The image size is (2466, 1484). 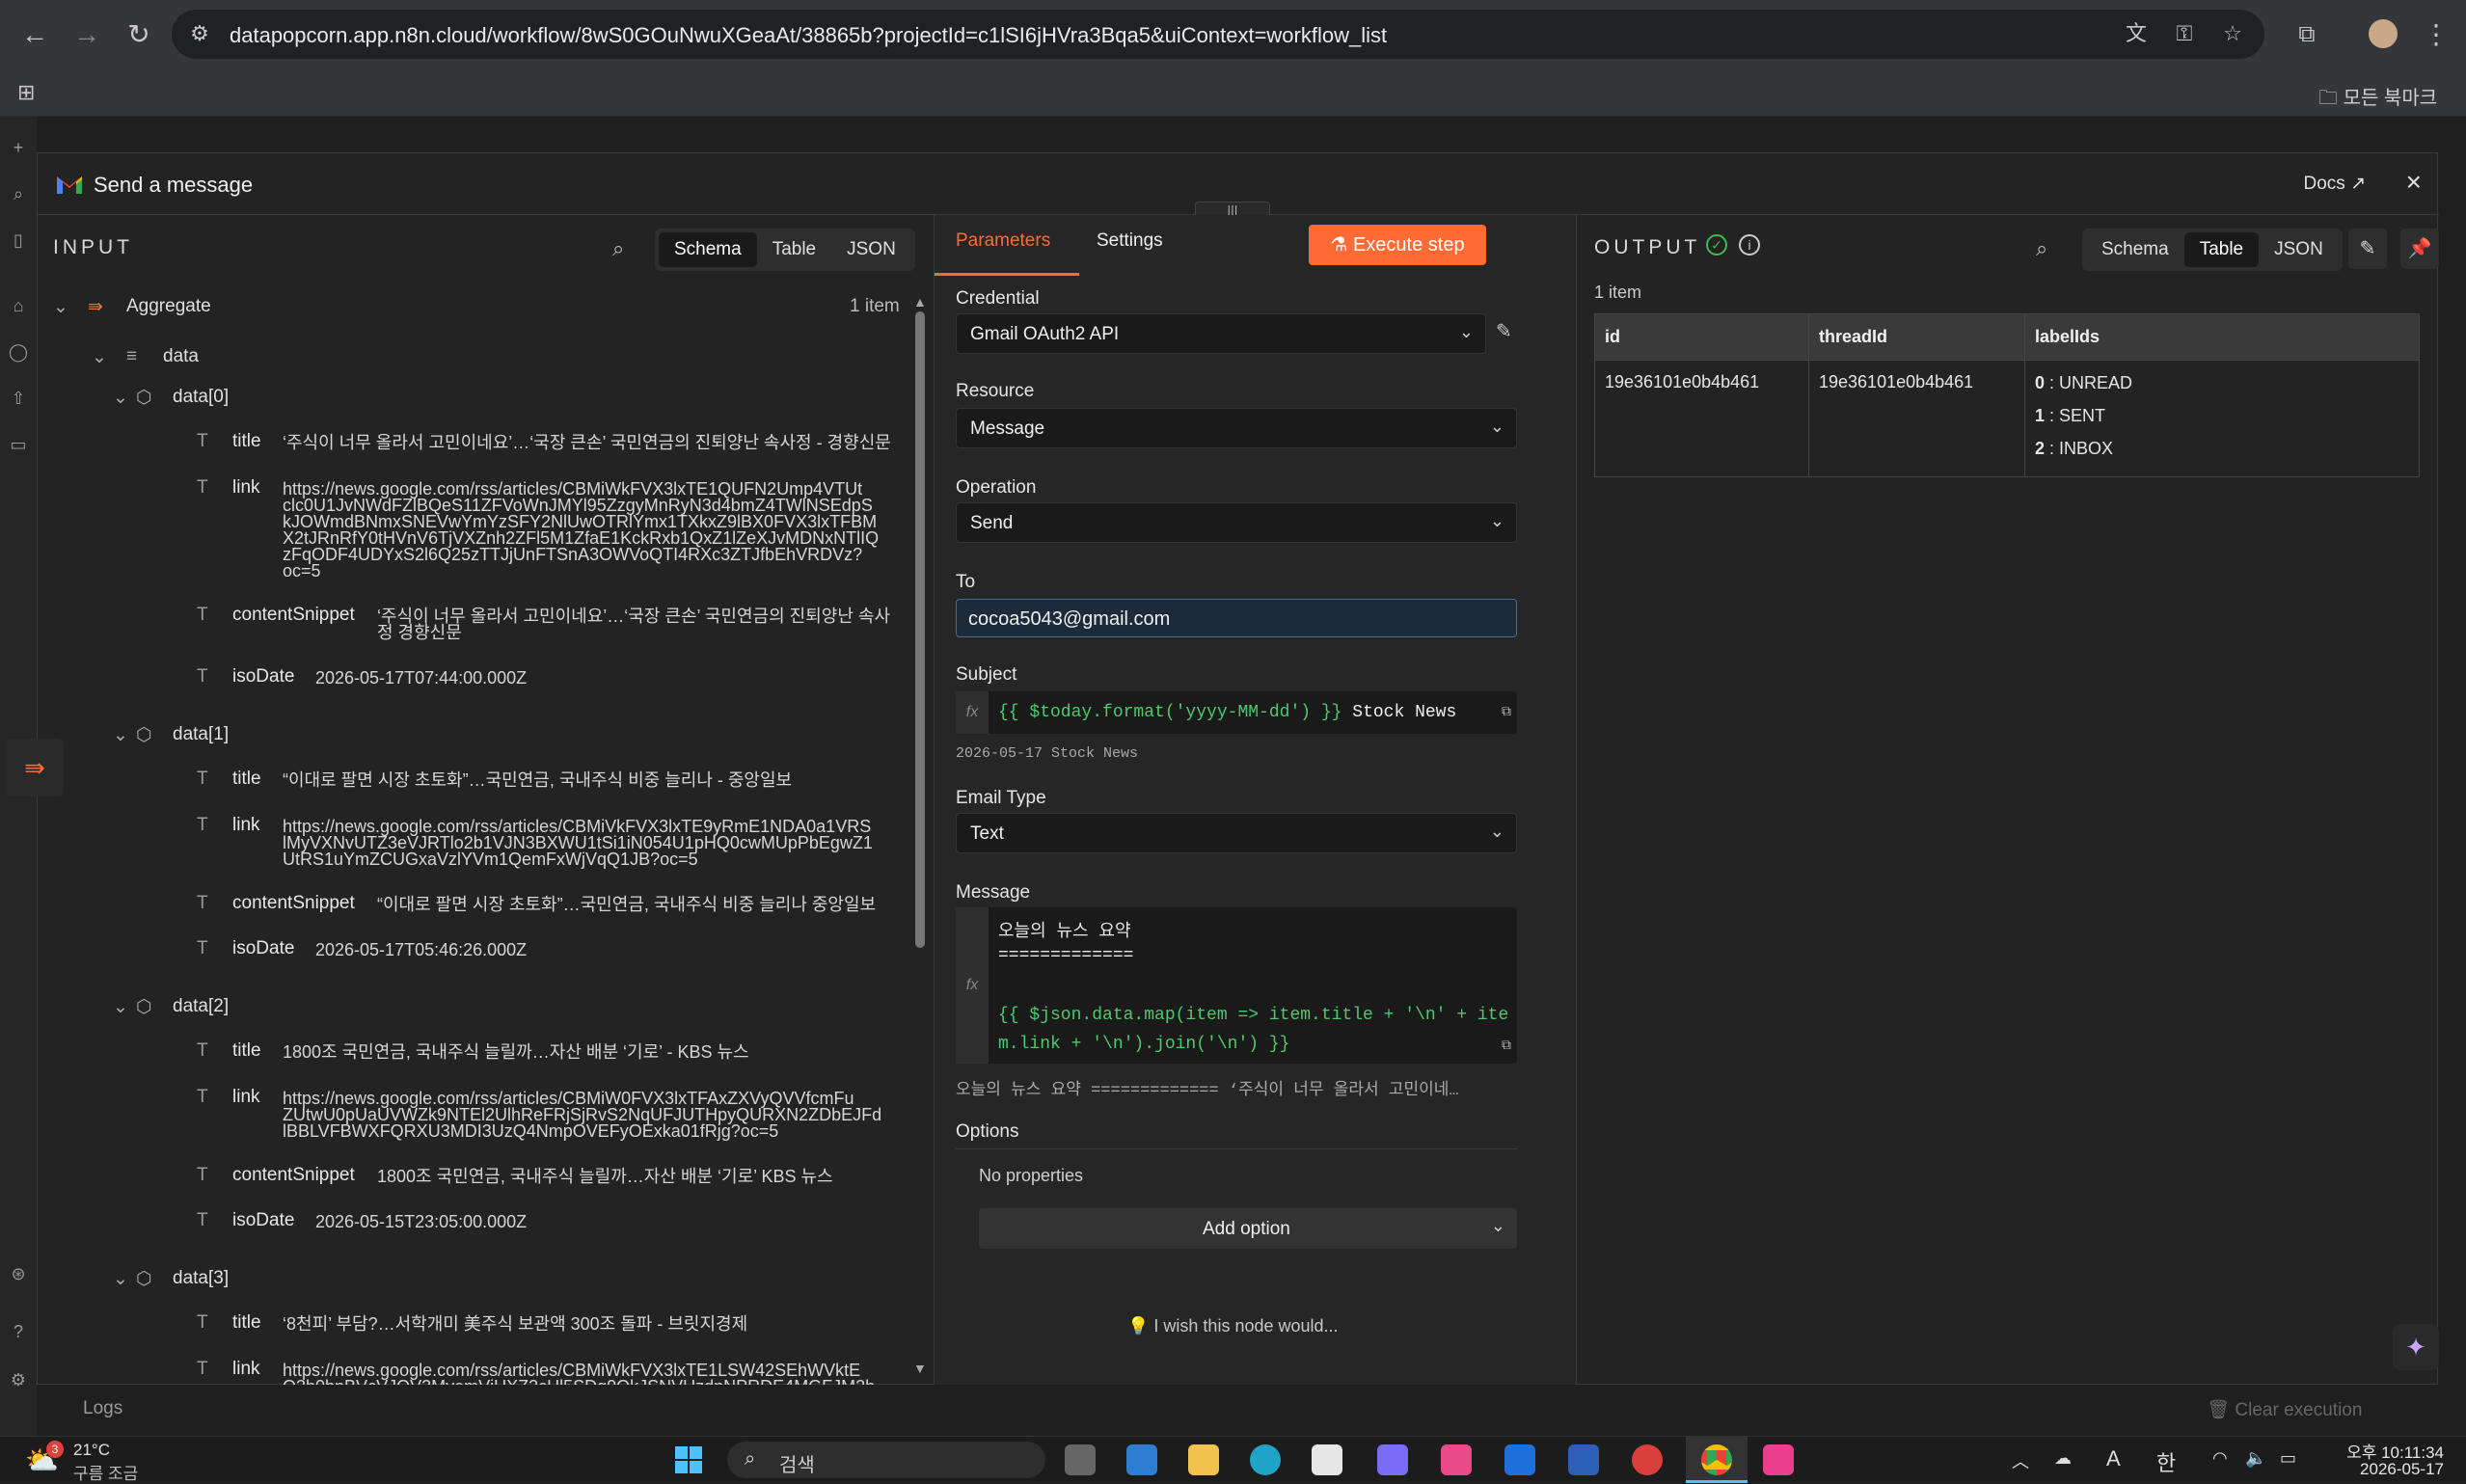 I want to click on fx-icon: fx, so click(x=973, y=712).